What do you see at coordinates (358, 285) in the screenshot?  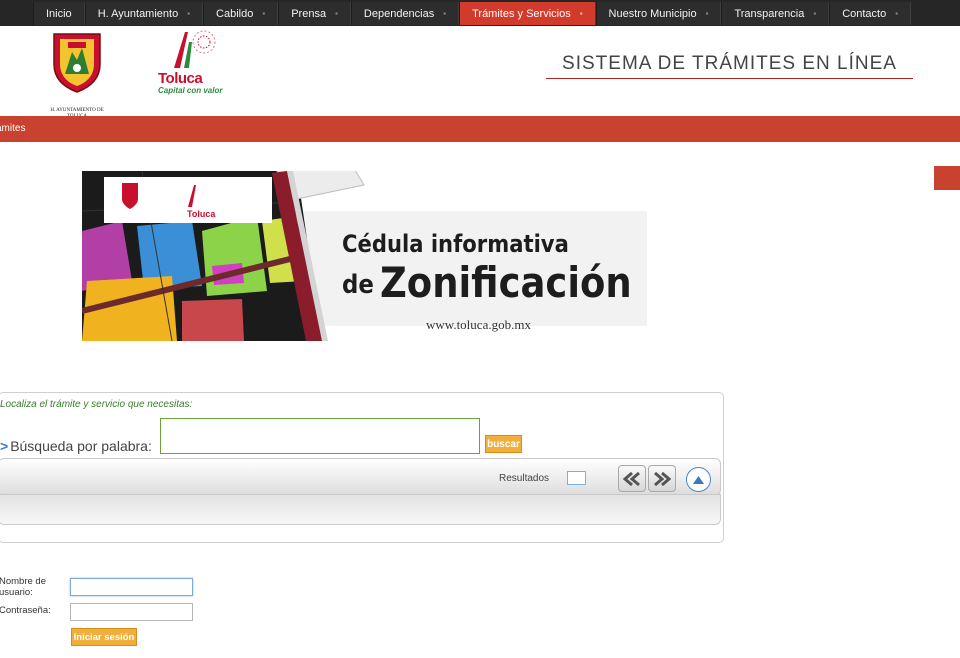 I see `banner-title-de: de` at bounding box center [358, 285].